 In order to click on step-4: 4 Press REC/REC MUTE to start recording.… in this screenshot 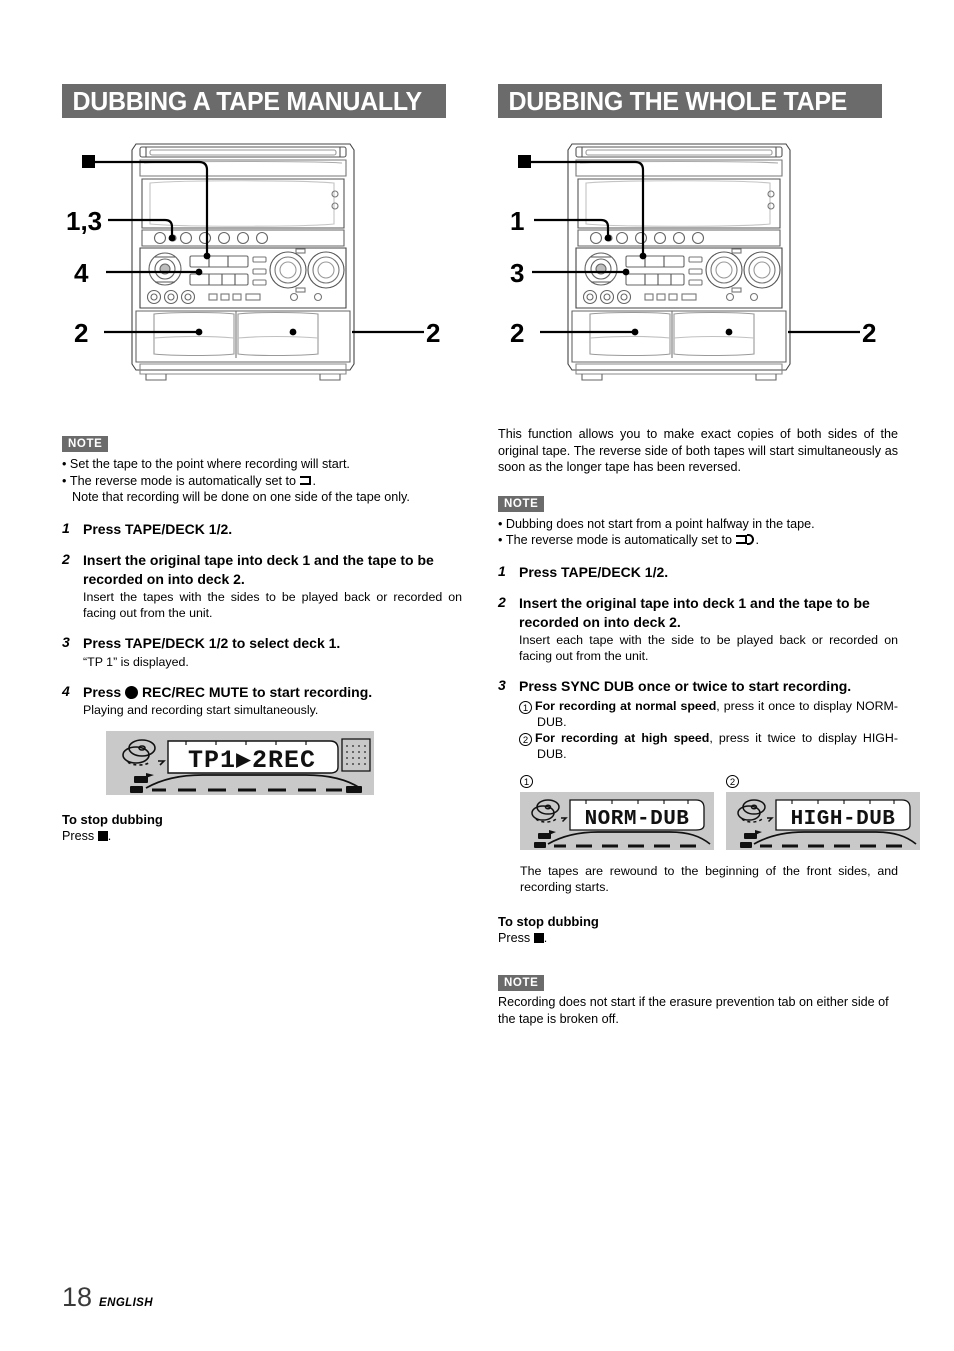, I will do `click(262, 701)`.